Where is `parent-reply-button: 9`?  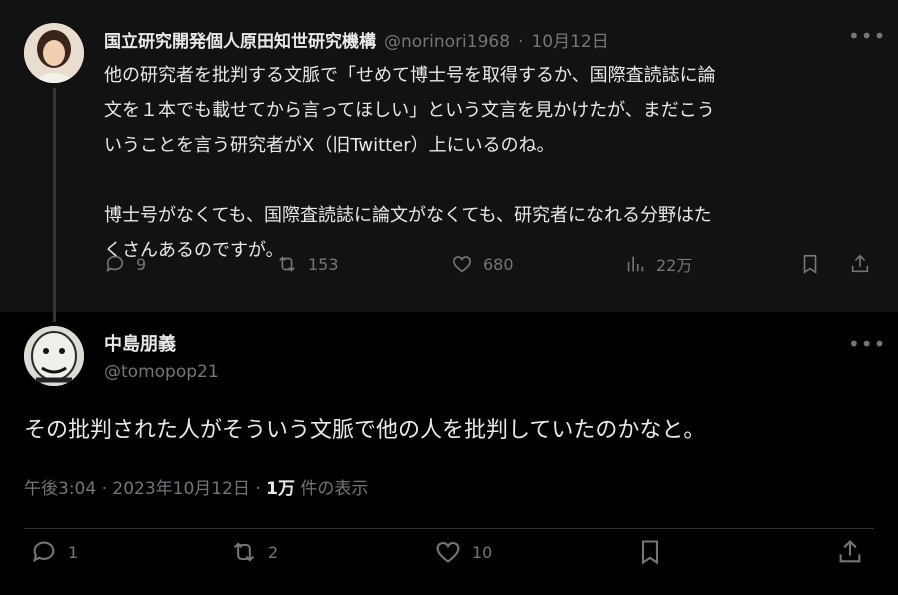
parent-reply-button: 9 is located at coordinates (125, 264).